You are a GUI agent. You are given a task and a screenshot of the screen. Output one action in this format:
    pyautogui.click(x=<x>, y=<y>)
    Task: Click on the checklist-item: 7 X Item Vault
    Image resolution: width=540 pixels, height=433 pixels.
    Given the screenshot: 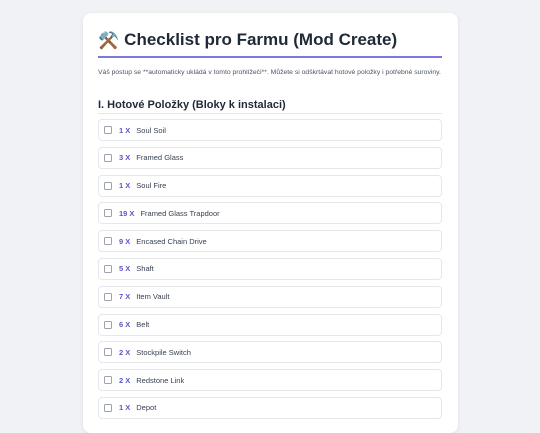 What is the action you would take?
    pyautogui.click(x=270, y=296)
    